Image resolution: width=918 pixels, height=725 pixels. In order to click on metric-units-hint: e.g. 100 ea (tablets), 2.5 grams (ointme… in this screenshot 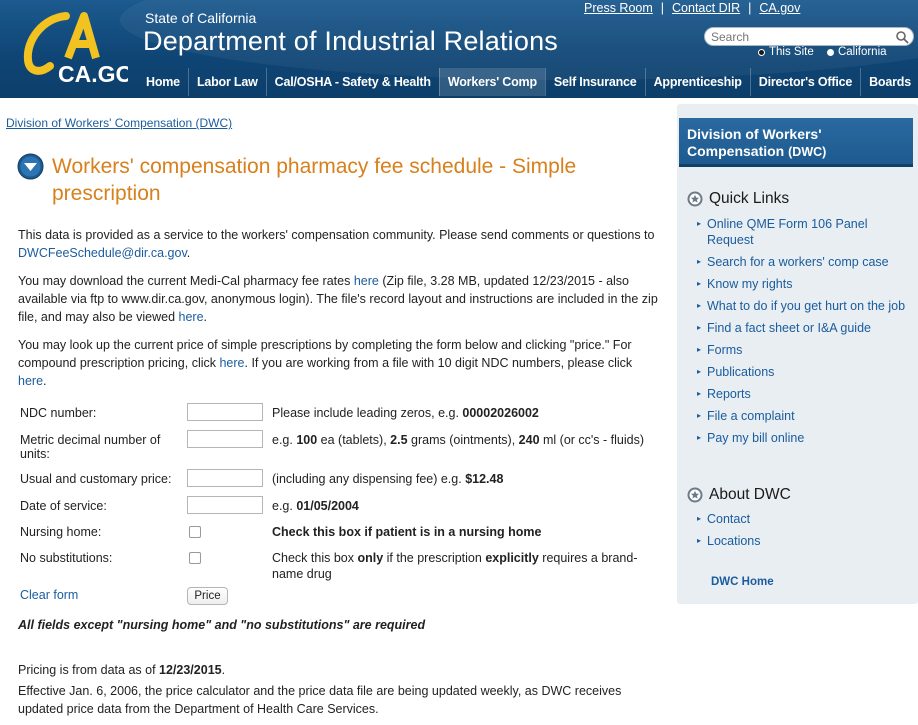, I will do `click(458, 440)`.